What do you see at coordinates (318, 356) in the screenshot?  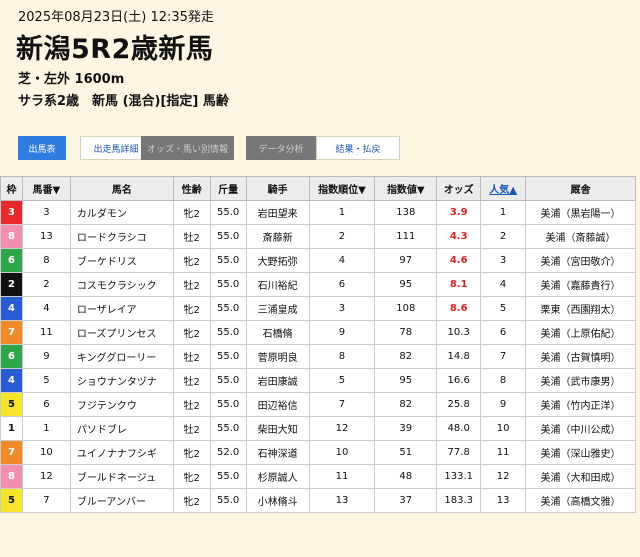 I see `table-row: 6 9 キンググローリー 牡2 55.0 菅原明良 8 82 14.8 7 美浦（古賀慎明）` at bounding box center [318, 356].